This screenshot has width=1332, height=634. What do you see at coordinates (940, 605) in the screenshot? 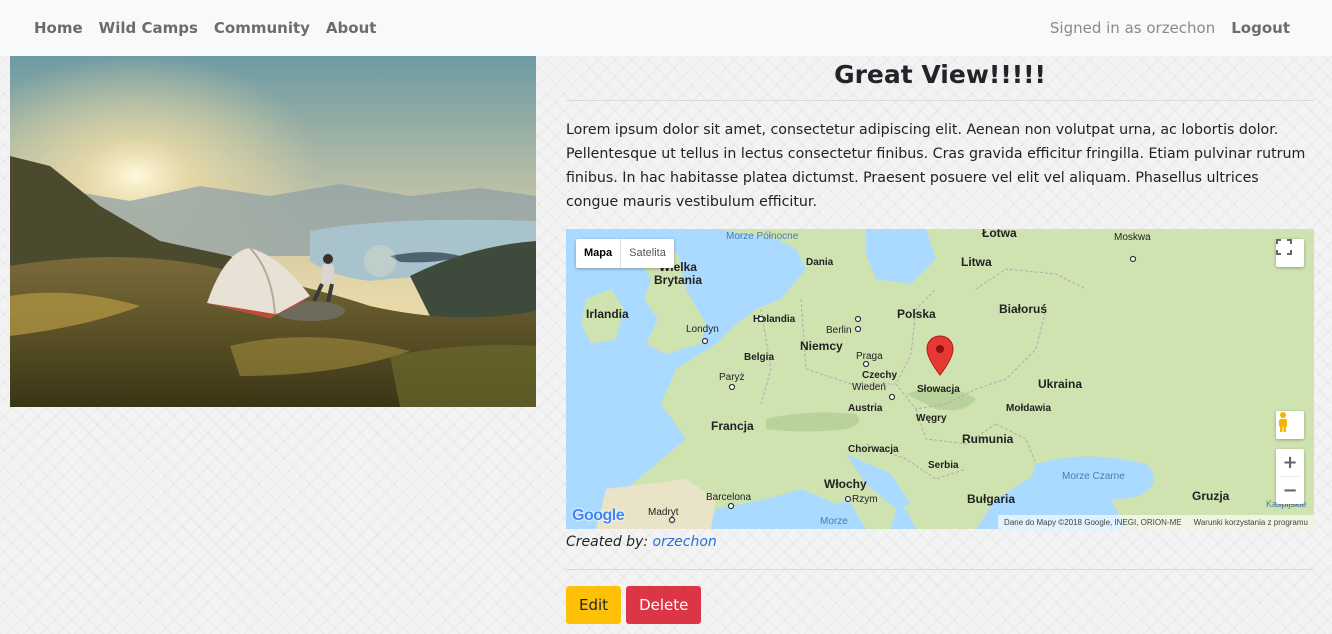
I see `action-buttons: Edit Delete` at bounding box center [940, 605].